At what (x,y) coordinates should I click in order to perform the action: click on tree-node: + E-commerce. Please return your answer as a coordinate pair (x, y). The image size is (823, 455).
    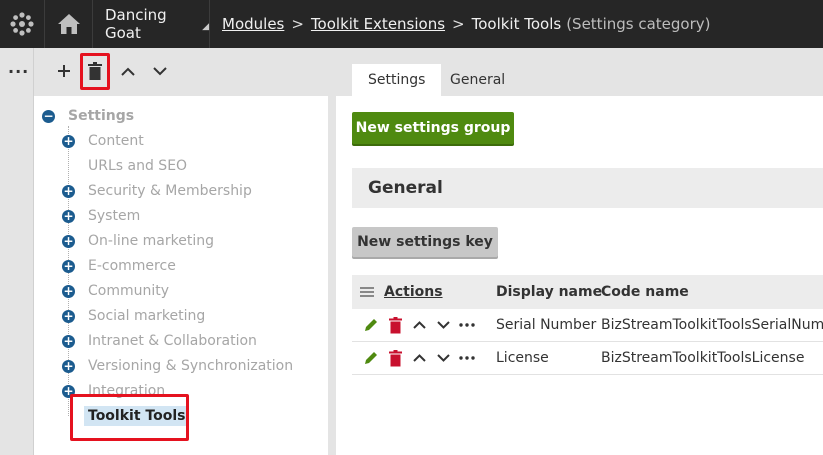
    Looking at the image, I should click on (105, 266).